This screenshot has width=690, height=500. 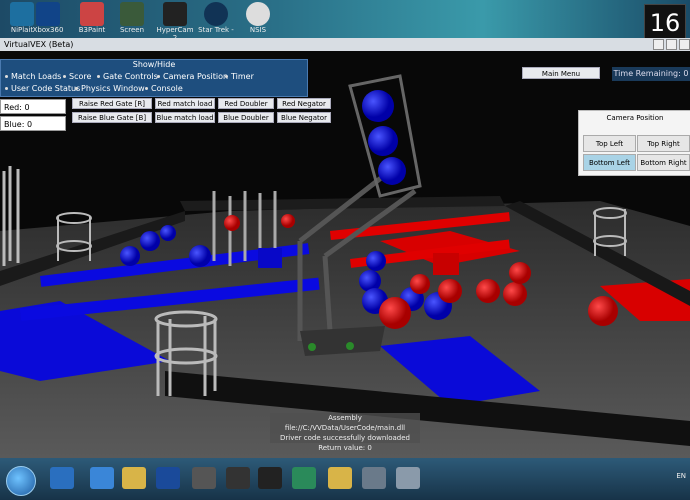 I want to click on start-button, so click(x=21, y=481).